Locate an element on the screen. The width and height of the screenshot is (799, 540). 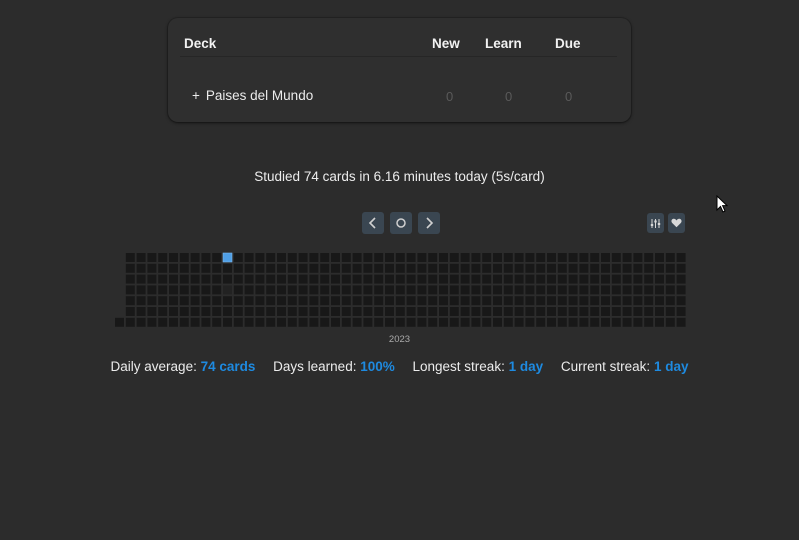
deck-name: Paises del Mundo is located at coordinates (259, 95).